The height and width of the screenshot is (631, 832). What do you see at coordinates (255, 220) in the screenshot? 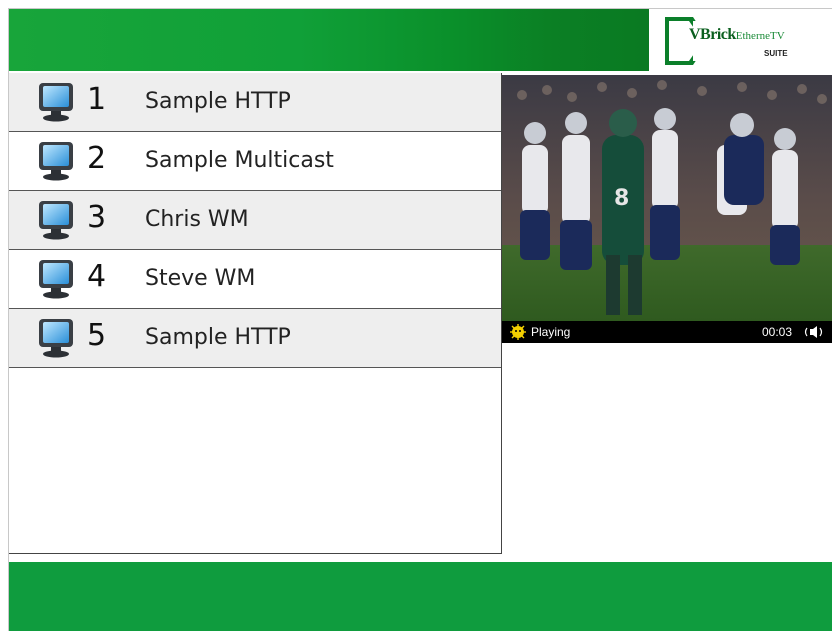
I see `channel-row-3: 3 Chris WM` at bounding box center [255, 220].